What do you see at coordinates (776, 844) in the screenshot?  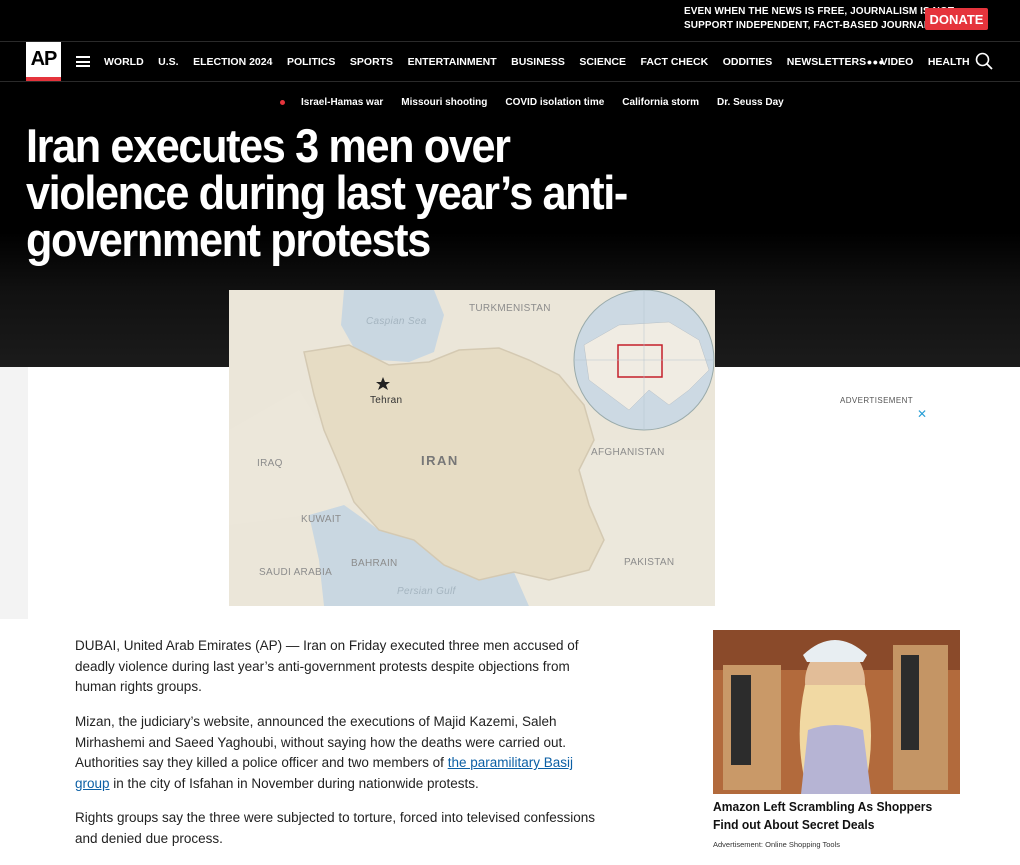 I see `ad-source: Advertisement: Online Shopping Tools` at bounding box center [776, 844].